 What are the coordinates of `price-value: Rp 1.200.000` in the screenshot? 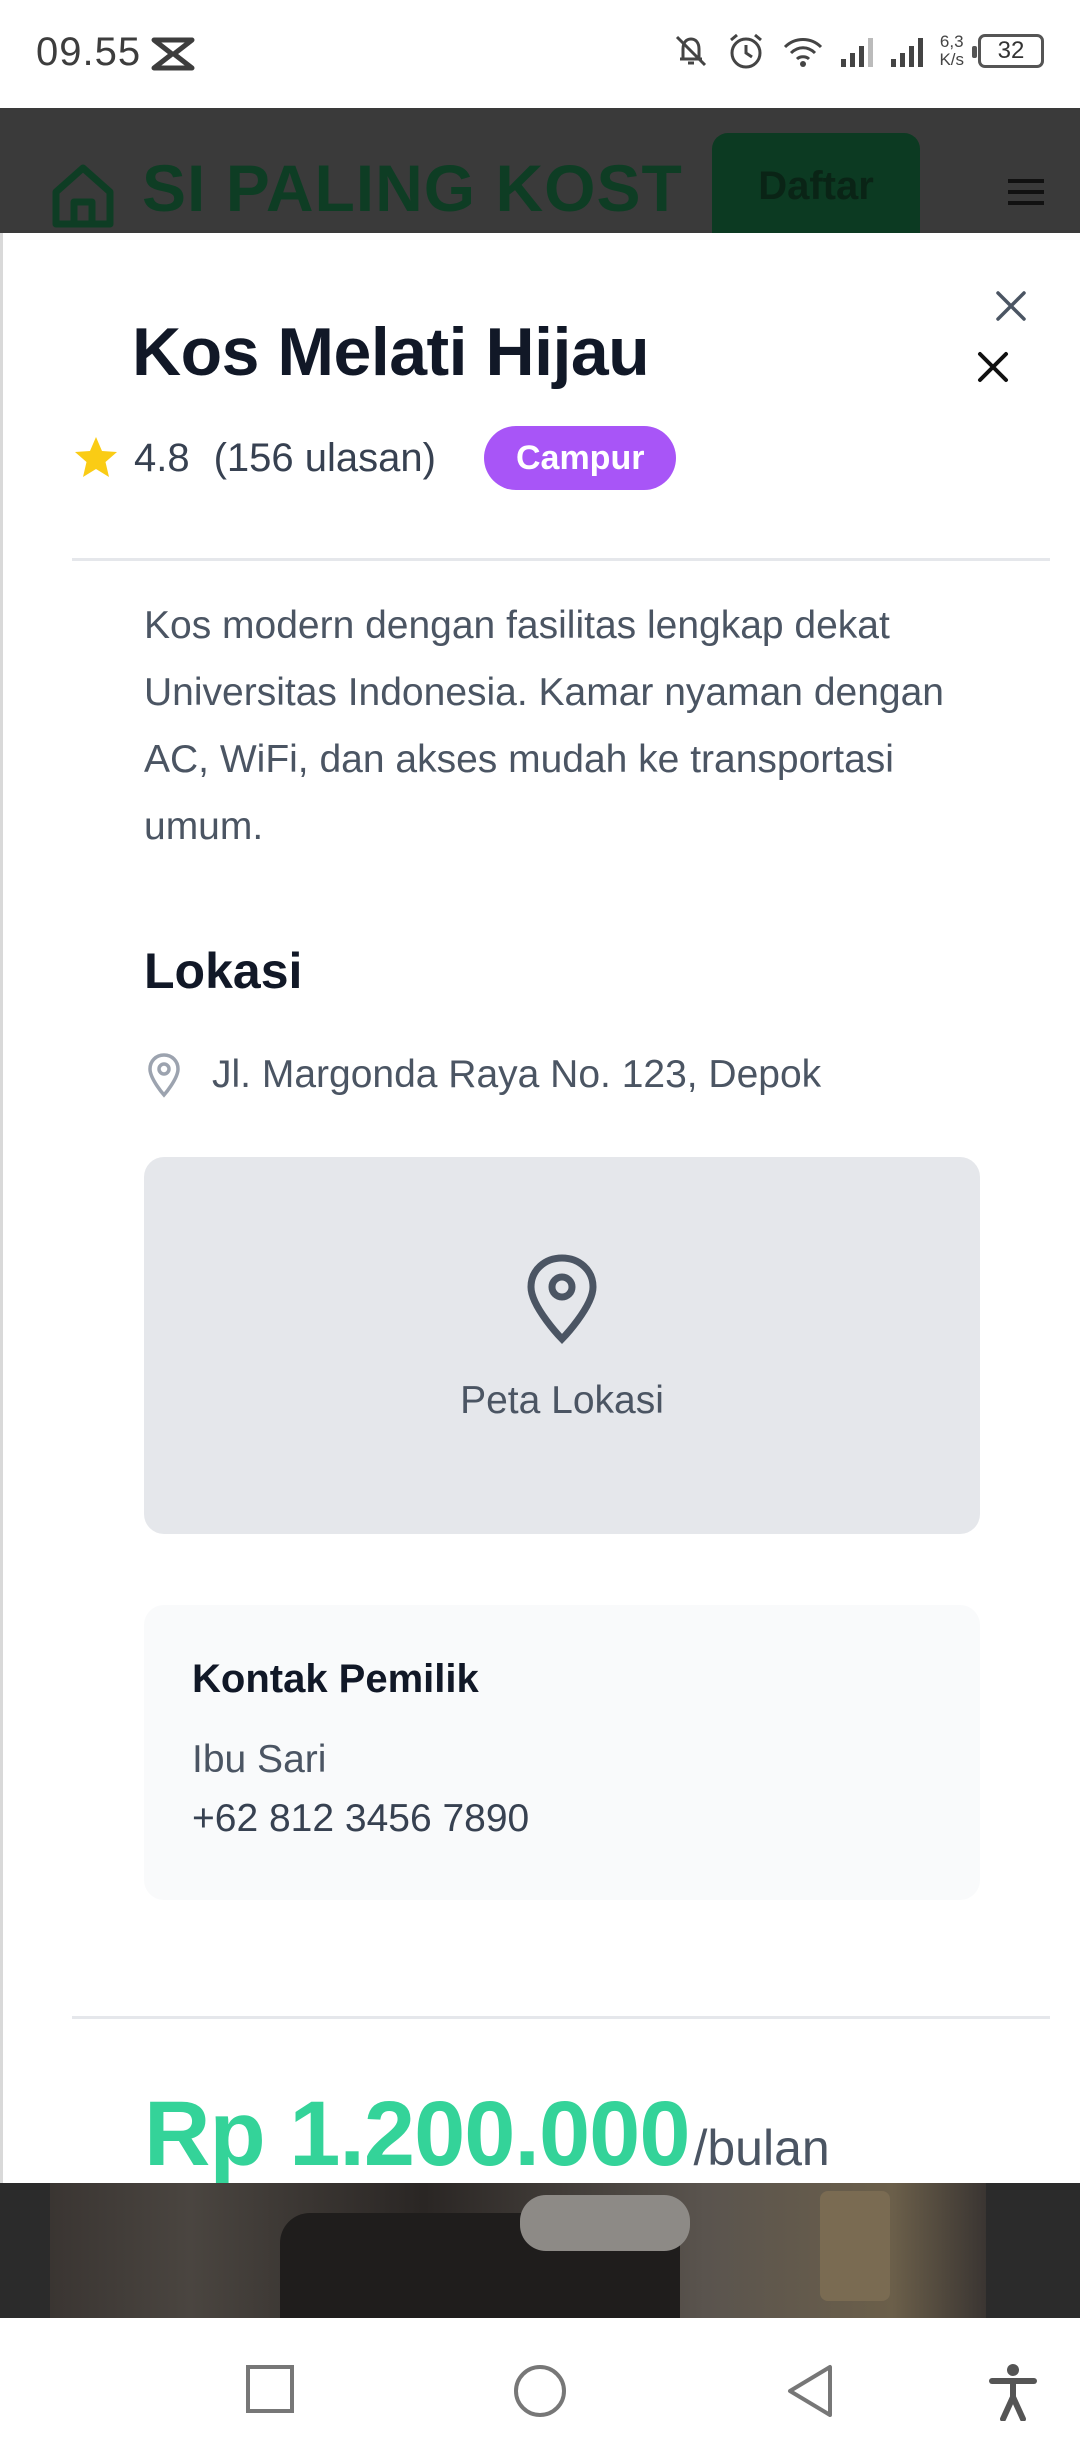 It's located at (417, 2134).